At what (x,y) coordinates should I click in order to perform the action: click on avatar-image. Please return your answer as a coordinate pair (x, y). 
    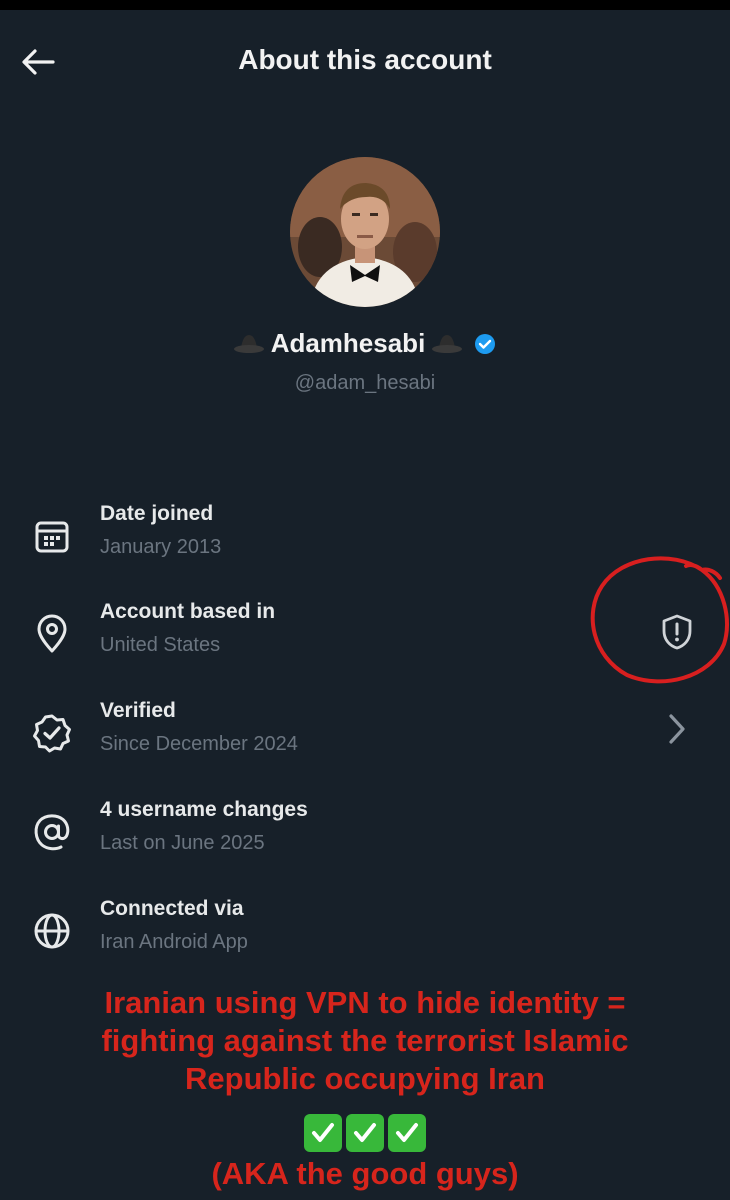
    Looking at the image, I should click on (365, 232).